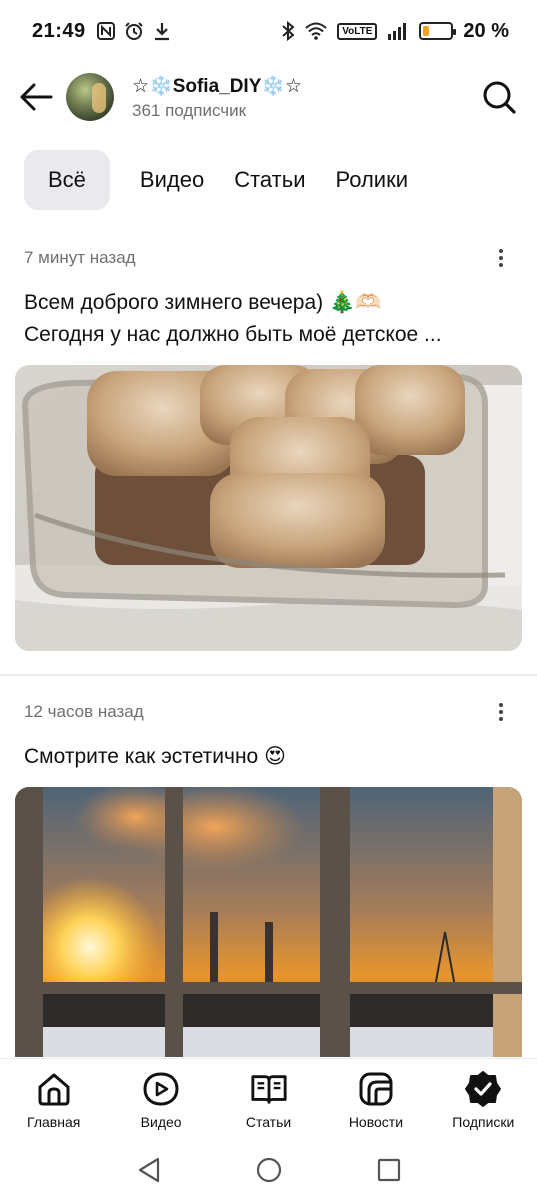  What do you see at coordinates (54, 1089) in the screenshot?
I see `home-icon` at bounding box center [54, 1089].